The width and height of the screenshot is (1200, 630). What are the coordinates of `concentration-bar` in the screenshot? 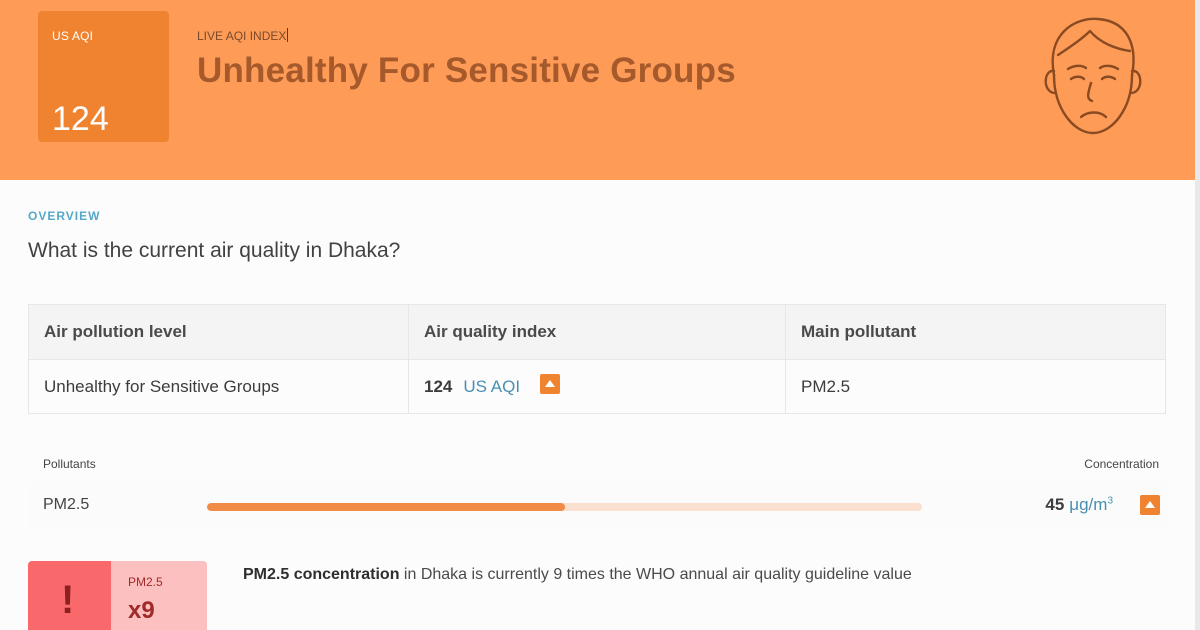 It's located at (564, 507).